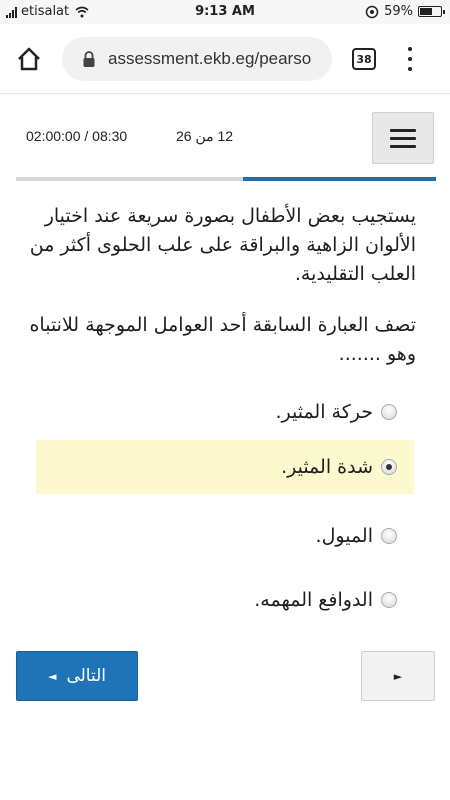 This screenshot has height=800, width=450. Describe the element at coordinates (403, 130) in the screenshot. I see `hamburger-icon` at that location.